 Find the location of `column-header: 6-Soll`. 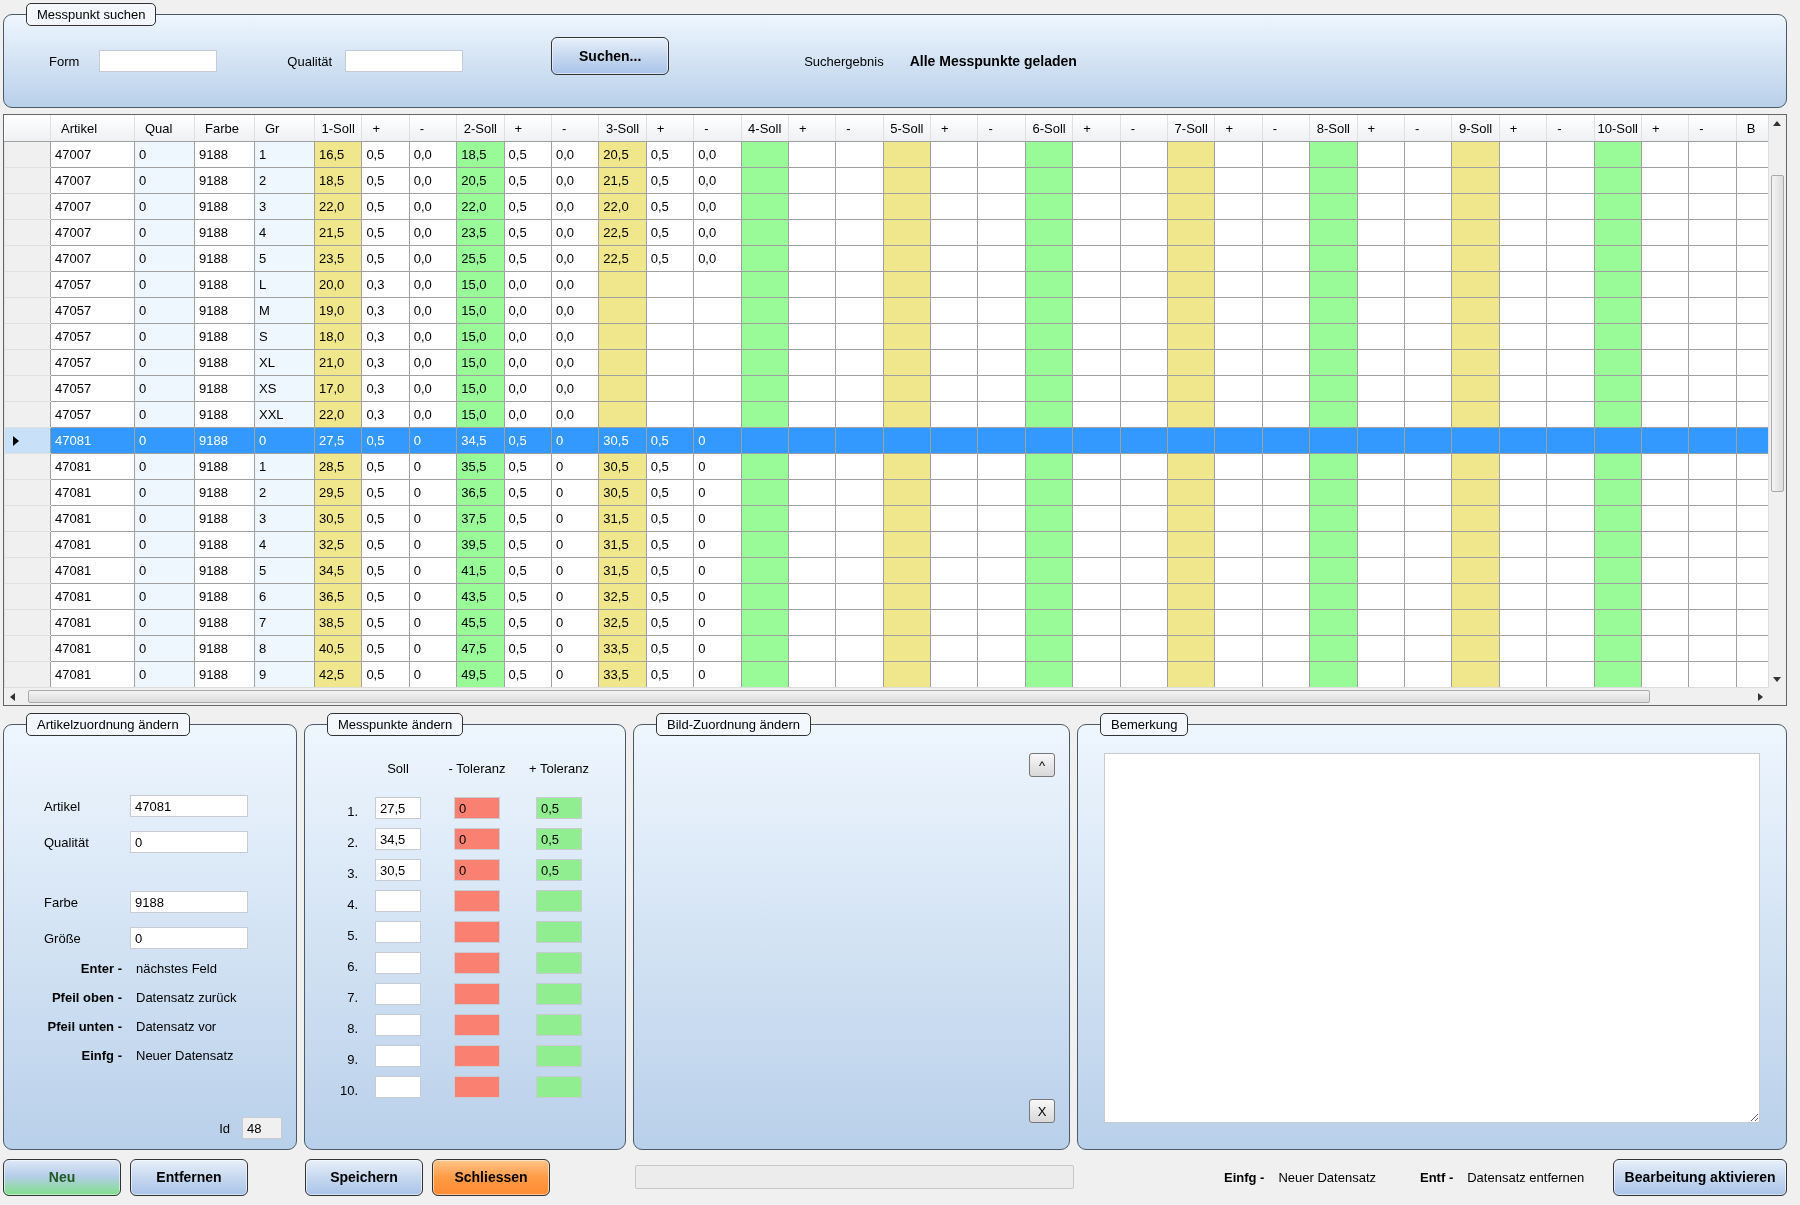

column-header: 6-Soll is located at coordinates (1049, 128).